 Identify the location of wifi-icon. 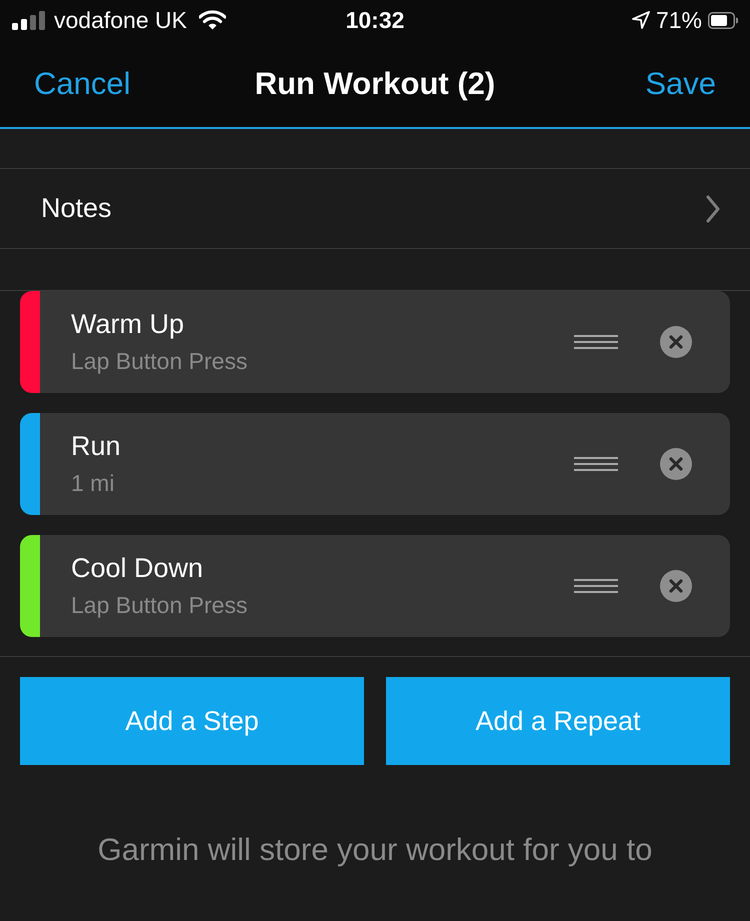
(212, 20).